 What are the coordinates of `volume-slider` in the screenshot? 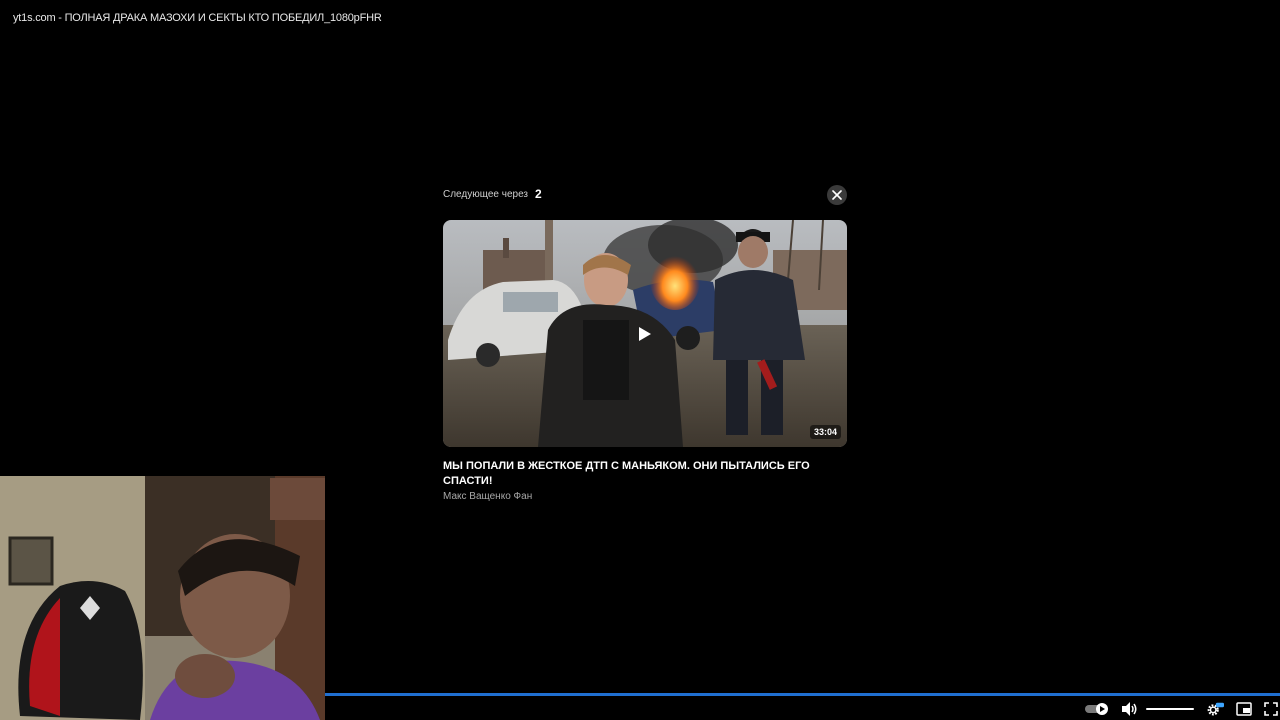 It's located at (1170, 709).